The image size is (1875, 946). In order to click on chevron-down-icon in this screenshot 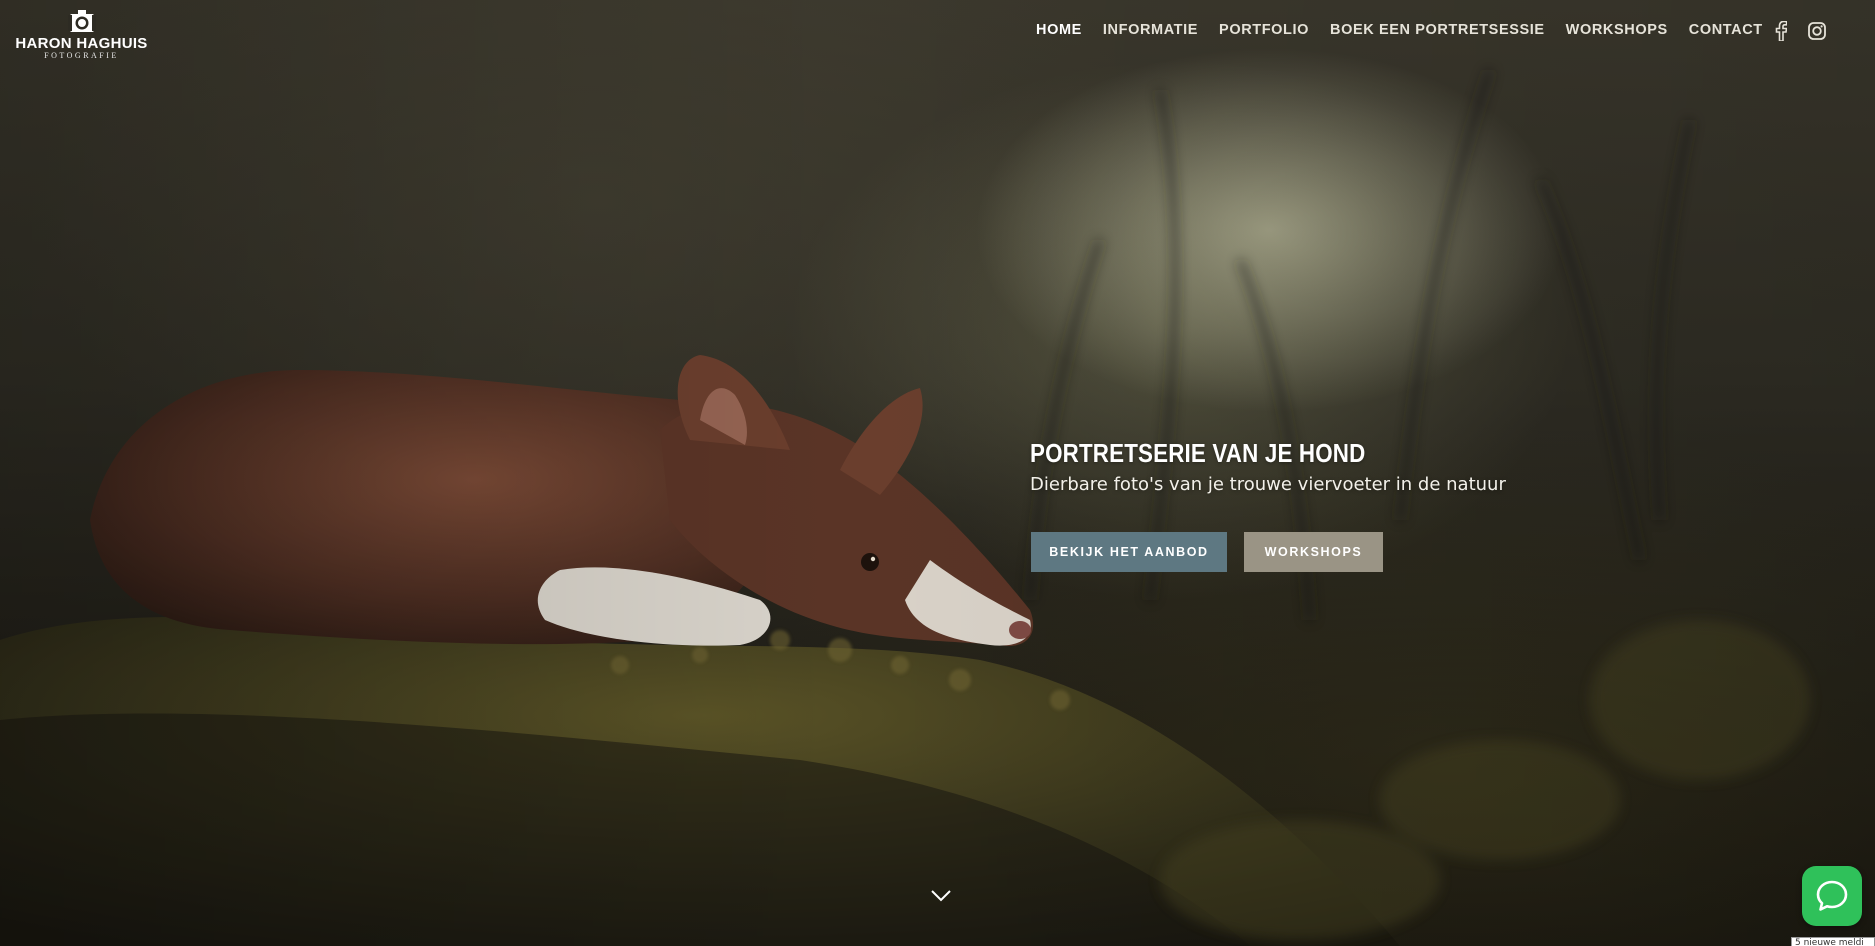, I will do `click(941, 896)`.